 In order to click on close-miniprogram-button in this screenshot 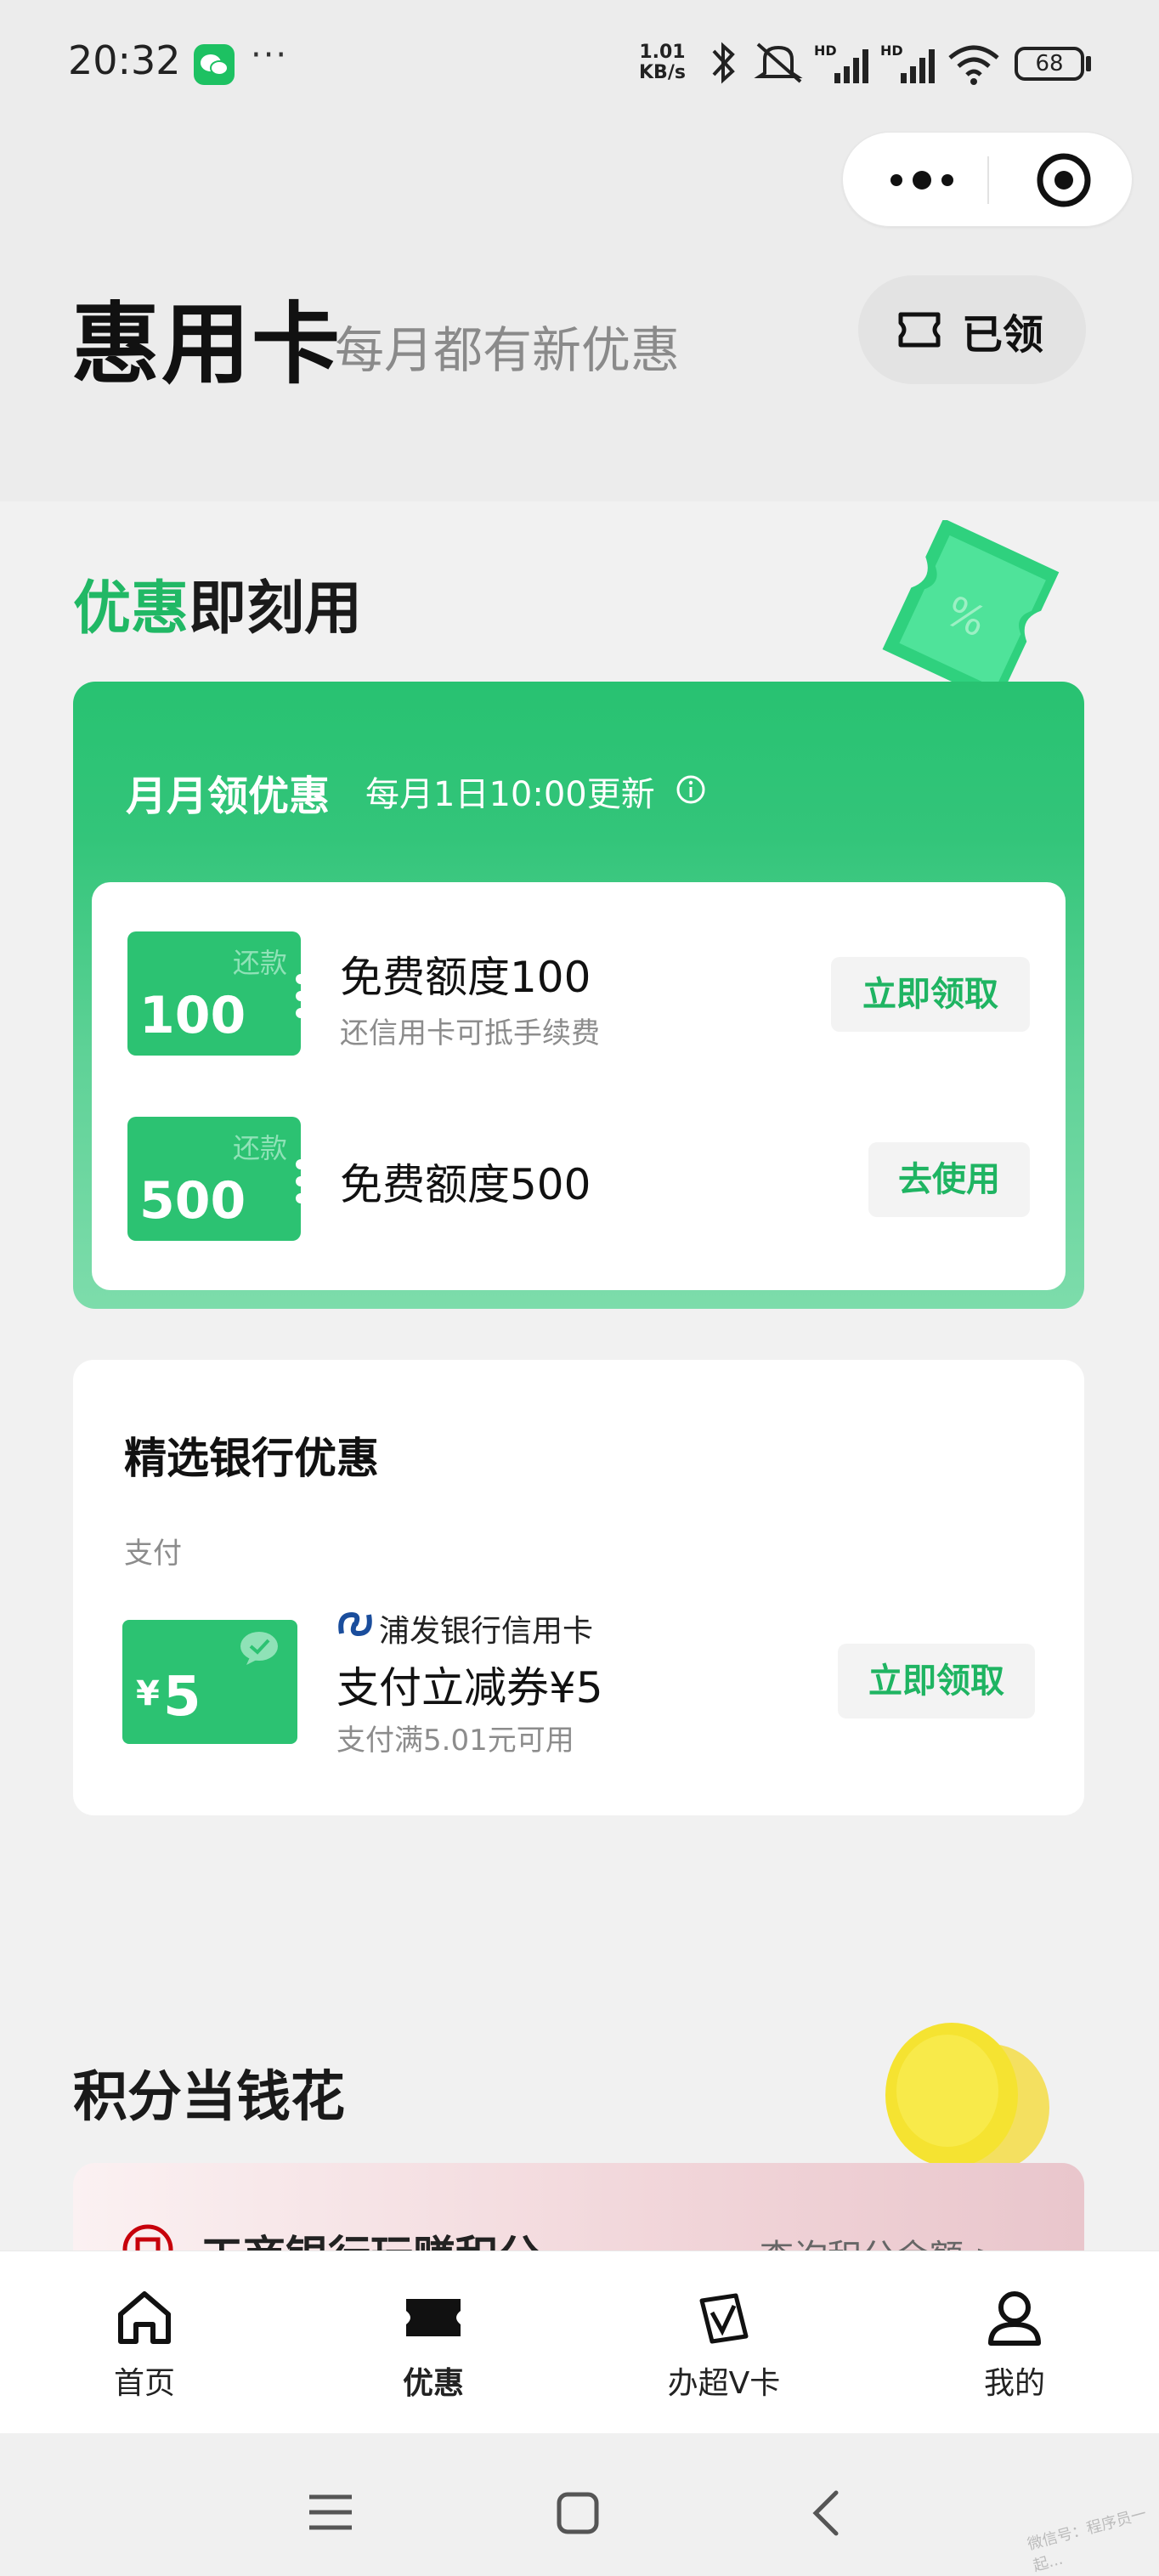, I will do `click(1064, 180)`.